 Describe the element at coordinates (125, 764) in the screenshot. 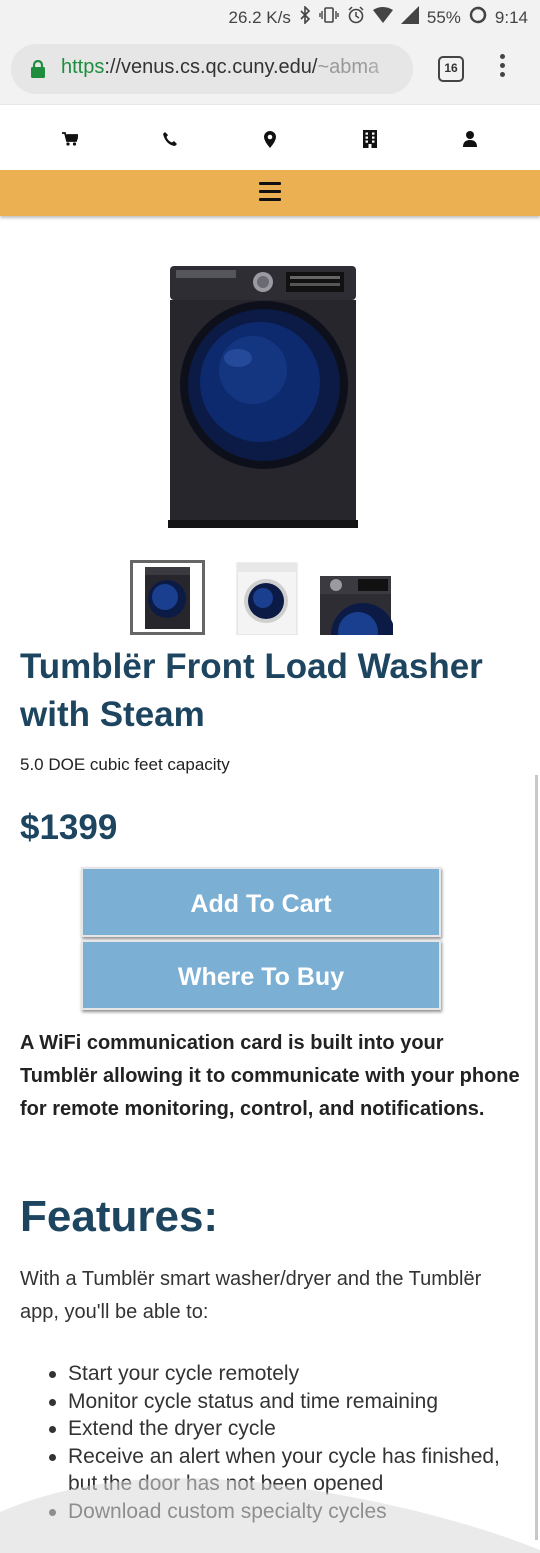

I see `product-capacity: 5.0 DOE cubic feet capacity` at that location.